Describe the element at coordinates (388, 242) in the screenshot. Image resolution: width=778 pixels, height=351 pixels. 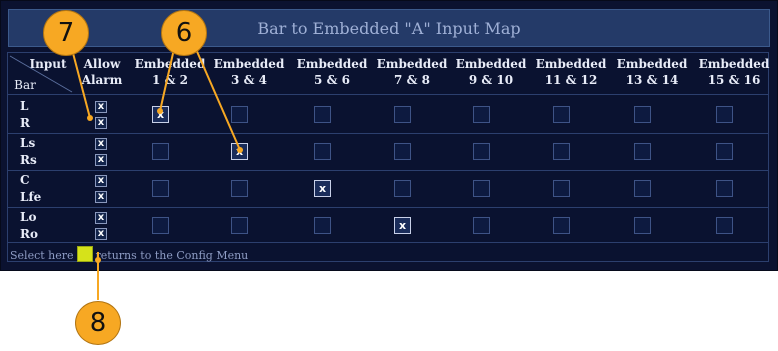
I see `footer-divider` at that location.